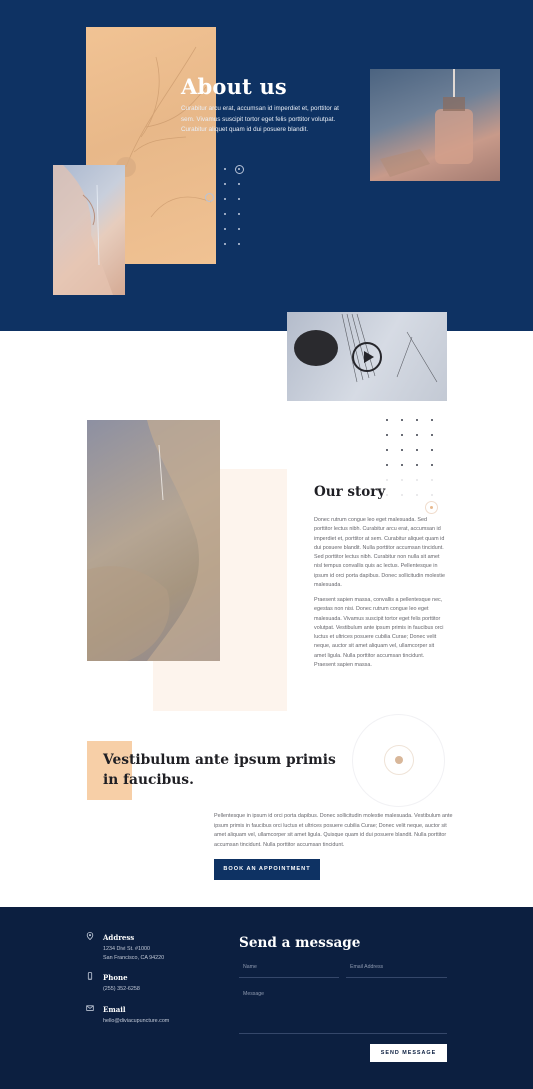  Describe the element at coordinates (267, 869) in the screenshot. I see `book-appointment-button: BOOK AN APPOINTMENT` at that location.